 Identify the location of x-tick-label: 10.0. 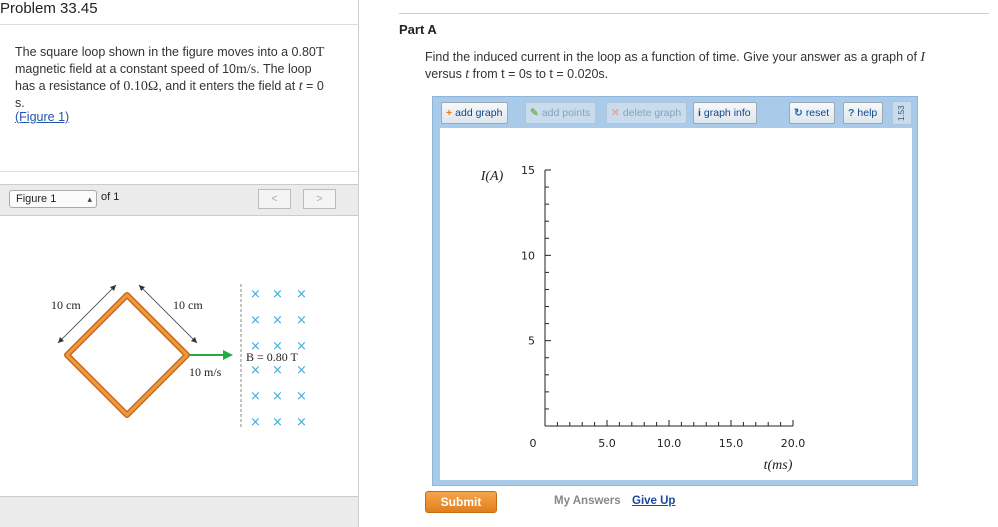
(669, 443).